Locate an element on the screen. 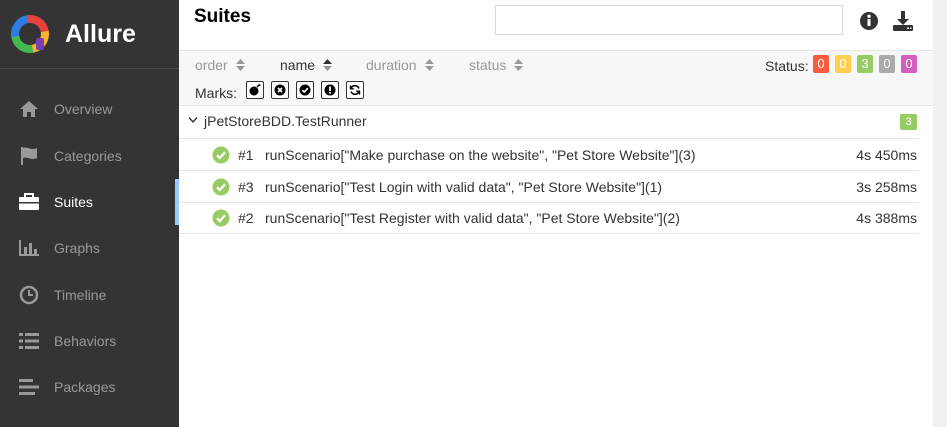  sort-by-status: status is located at coordinates (496, 65).